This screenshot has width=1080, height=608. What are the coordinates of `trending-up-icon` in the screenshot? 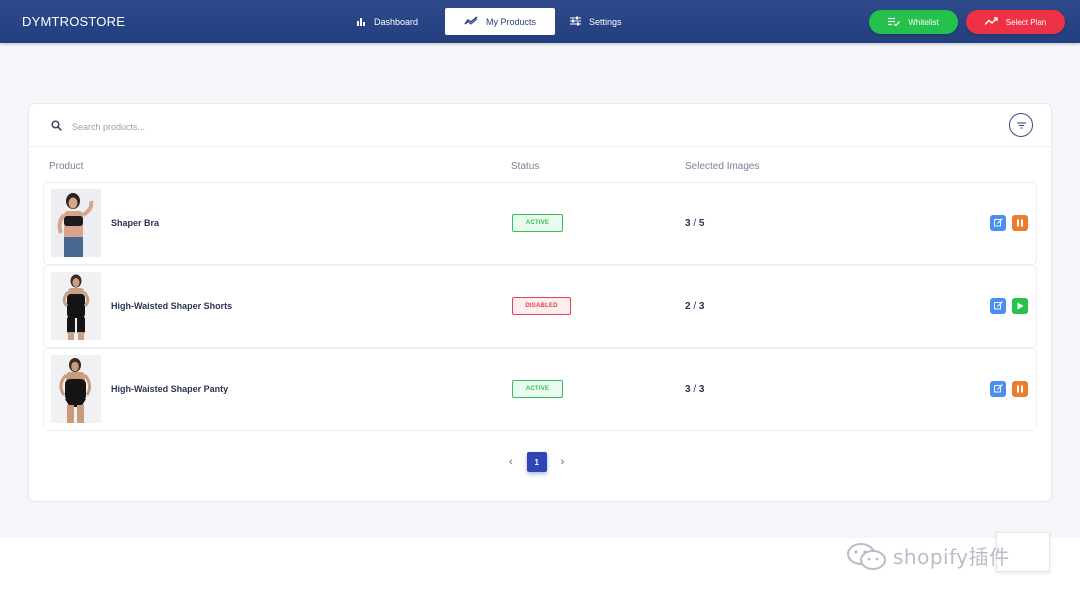 It's located at (991, 22).